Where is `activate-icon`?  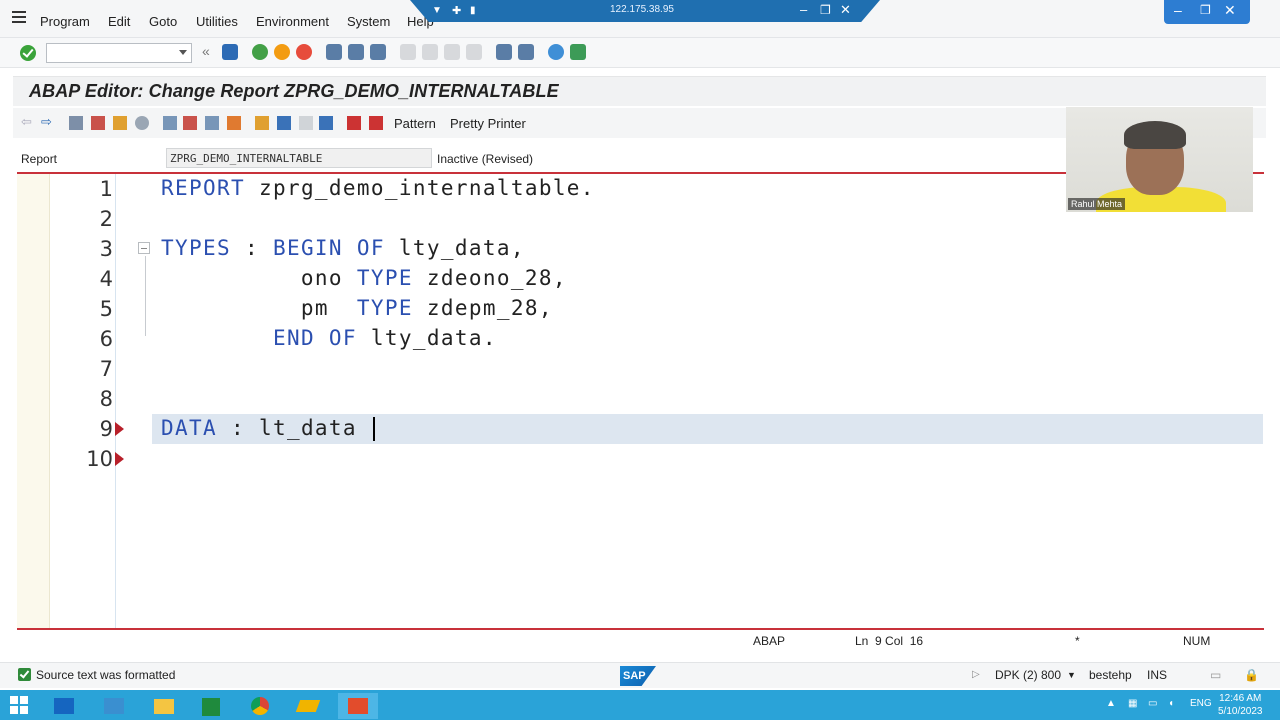
activate-icon is located at coordinates (170, 123).